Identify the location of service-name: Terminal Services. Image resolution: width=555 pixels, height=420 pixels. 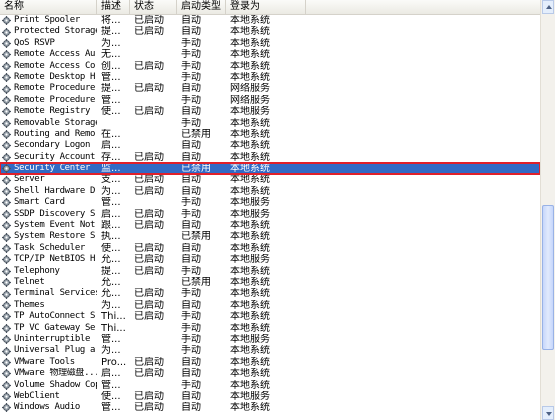
(55, 293).